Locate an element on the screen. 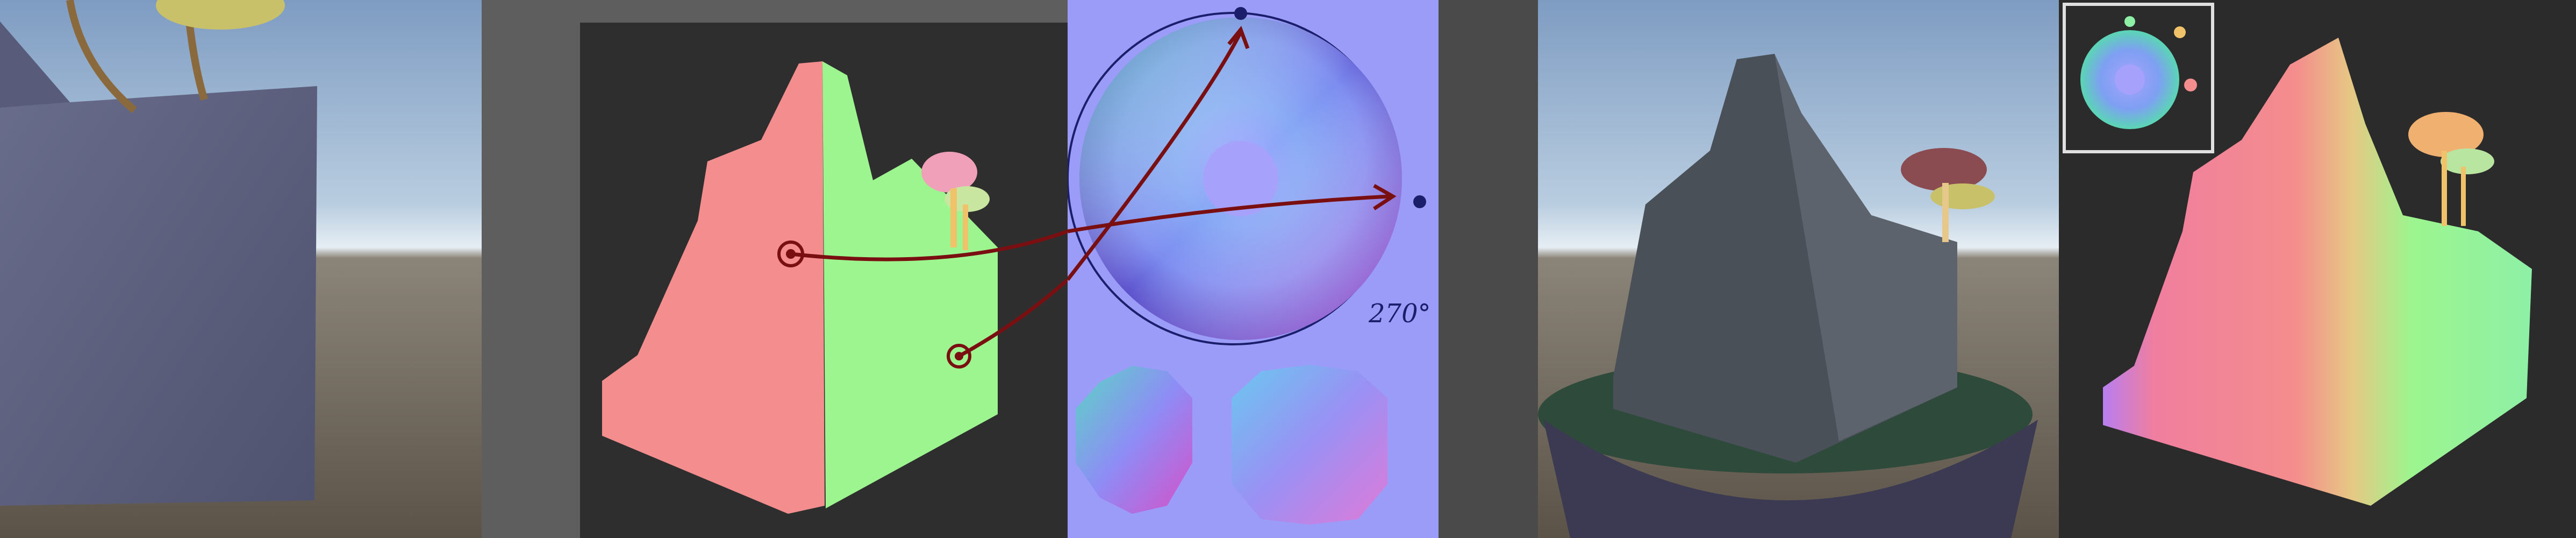 Image resolution: width=2576 pixels, height=538 pixels. cube-normal-swatch is located at coordinates (1309, 445).